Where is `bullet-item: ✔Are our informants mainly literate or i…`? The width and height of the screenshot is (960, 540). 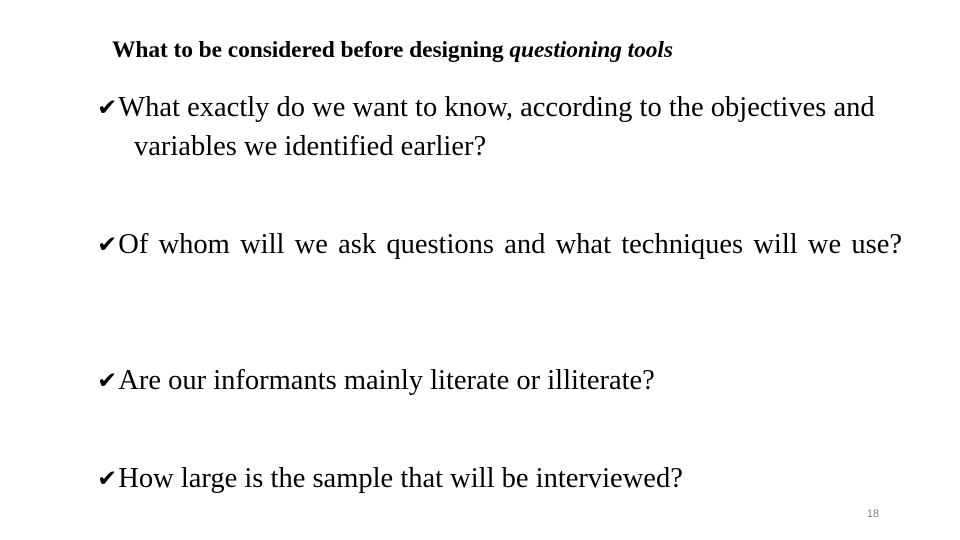
bullet-item: ✔Are our informants mainly literate or i… is located at coordinates (499, 380).